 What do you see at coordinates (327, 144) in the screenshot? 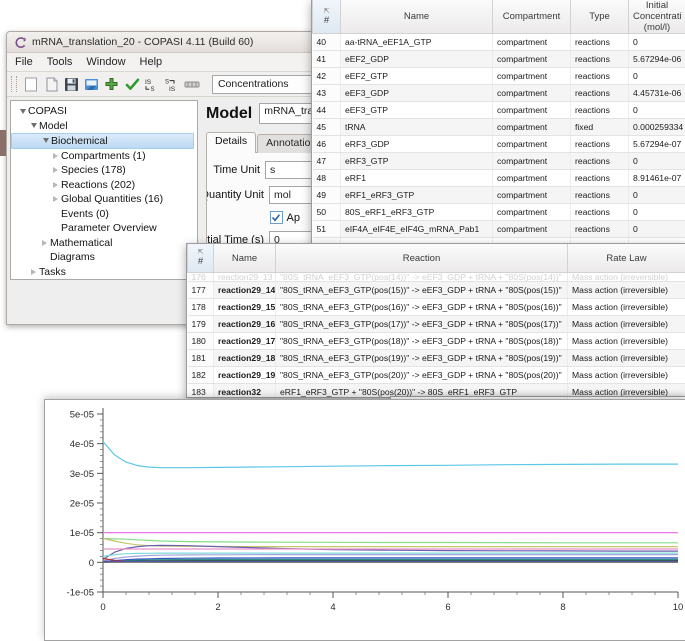
I see `species-cell-n: 46` at bounding box center [327, 144].